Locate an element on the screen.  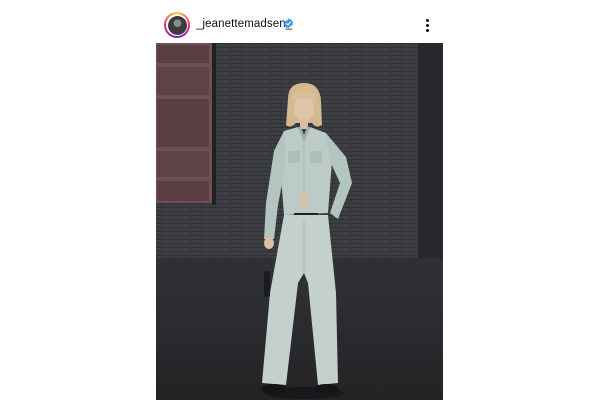
avatar is located at coordinates (177, 25).